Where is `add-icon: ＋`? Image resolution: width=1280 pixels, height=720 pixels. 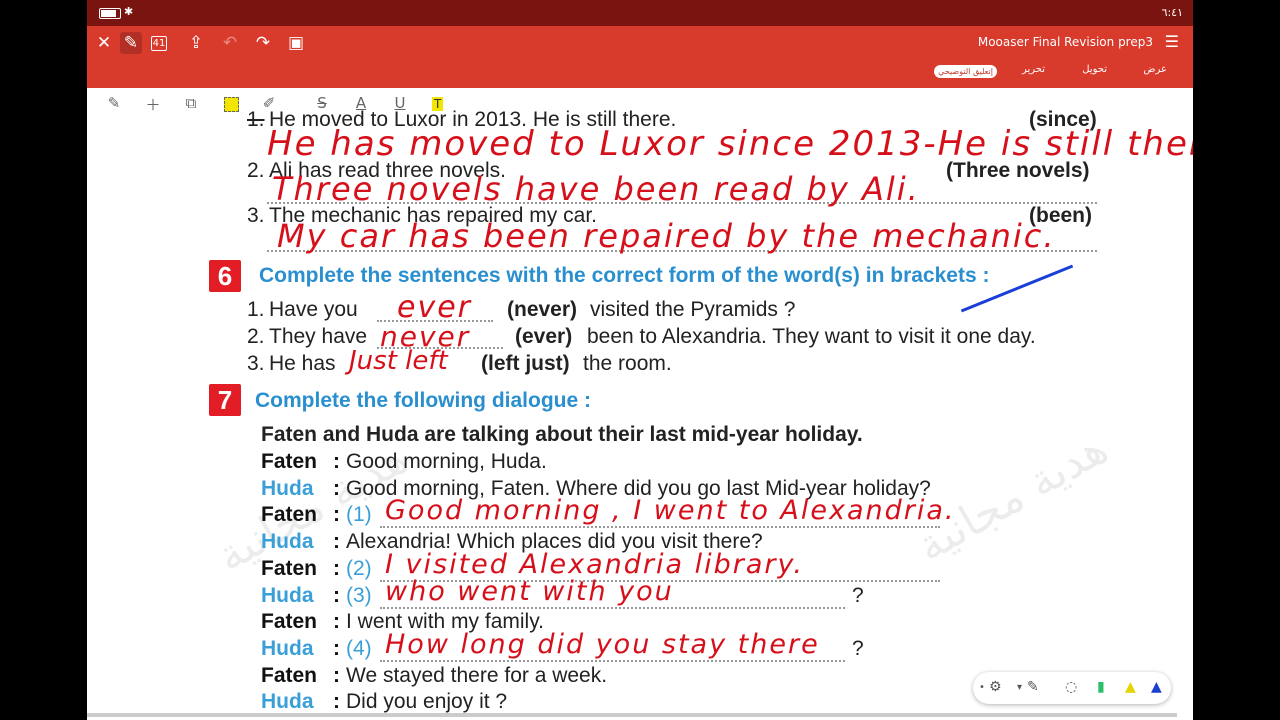
add-icon: ＋ is located at coordinates (153, 104).